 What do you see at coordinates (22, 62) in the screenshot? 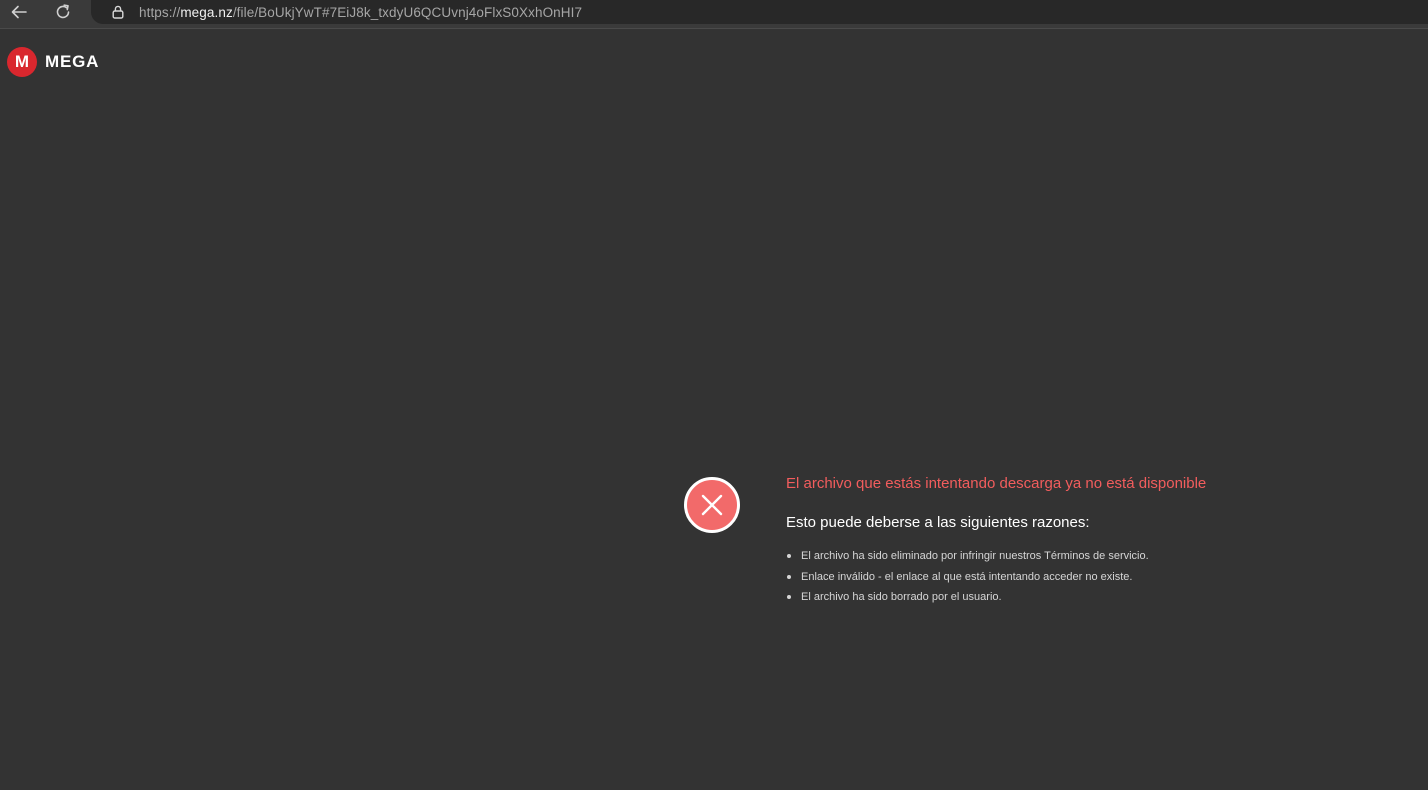
I see `mega-logo-mark: M` at bounding box center [22, 62].